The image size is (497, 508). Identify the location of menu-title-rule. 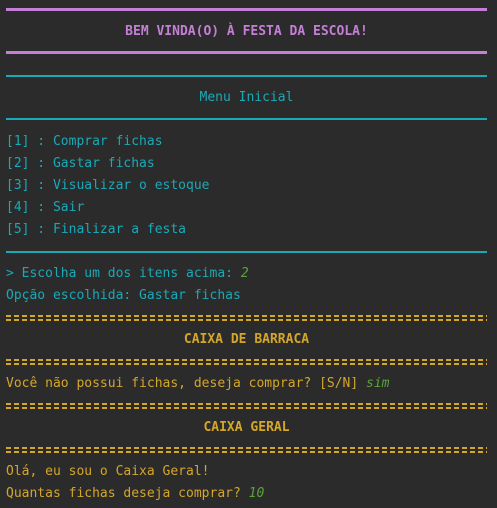
(246, 119).